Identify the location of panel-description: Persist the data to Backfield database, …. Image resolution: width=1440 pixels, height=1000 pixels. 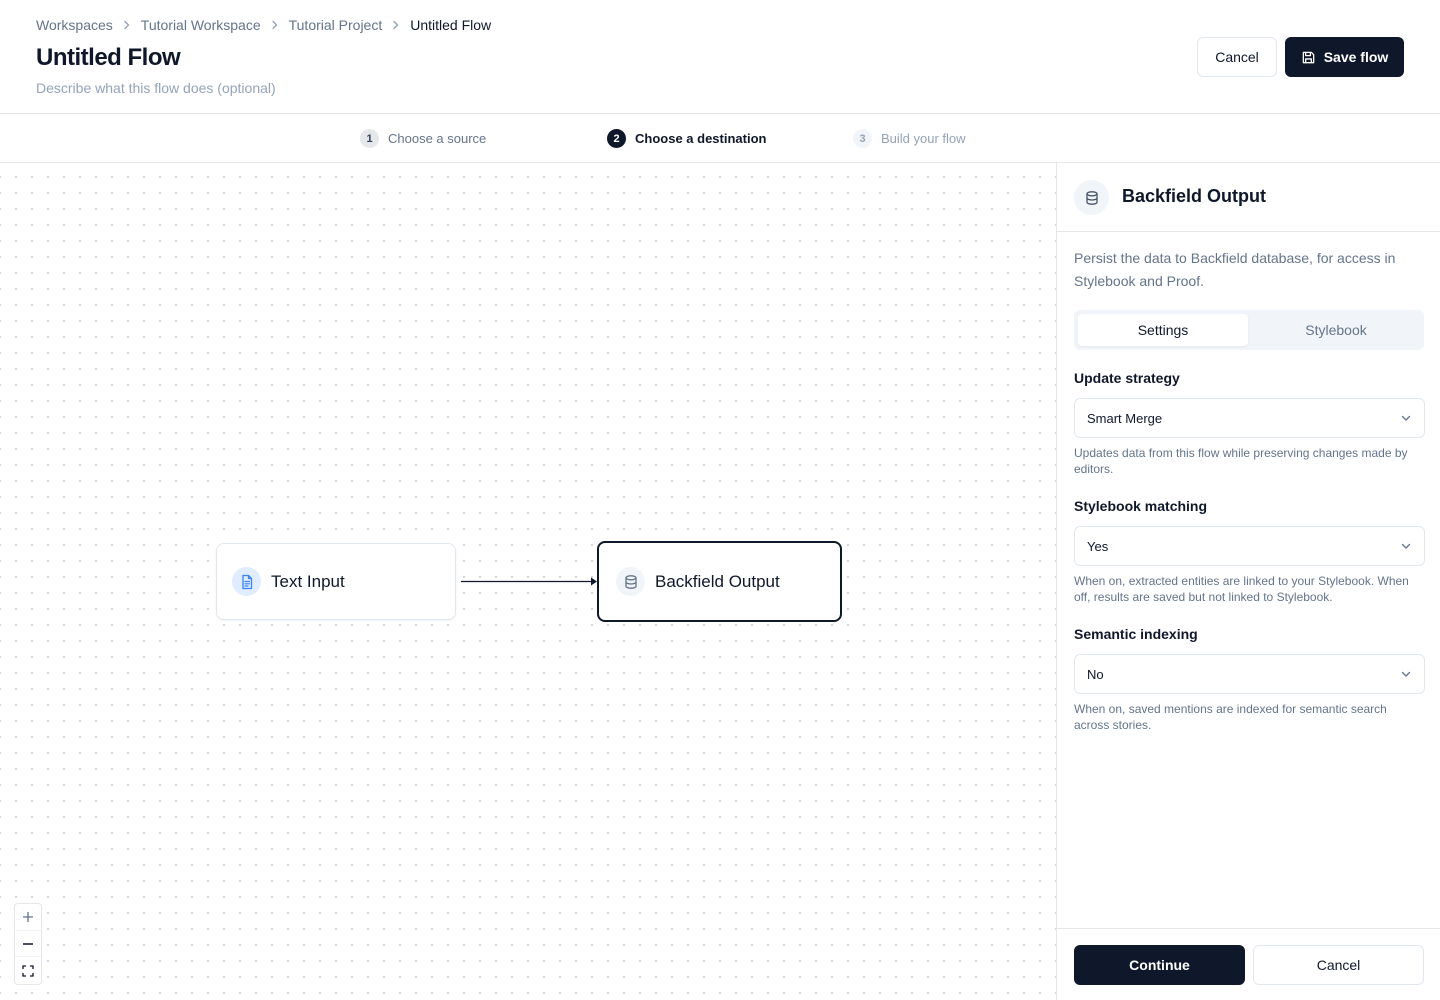
(1235, 269).